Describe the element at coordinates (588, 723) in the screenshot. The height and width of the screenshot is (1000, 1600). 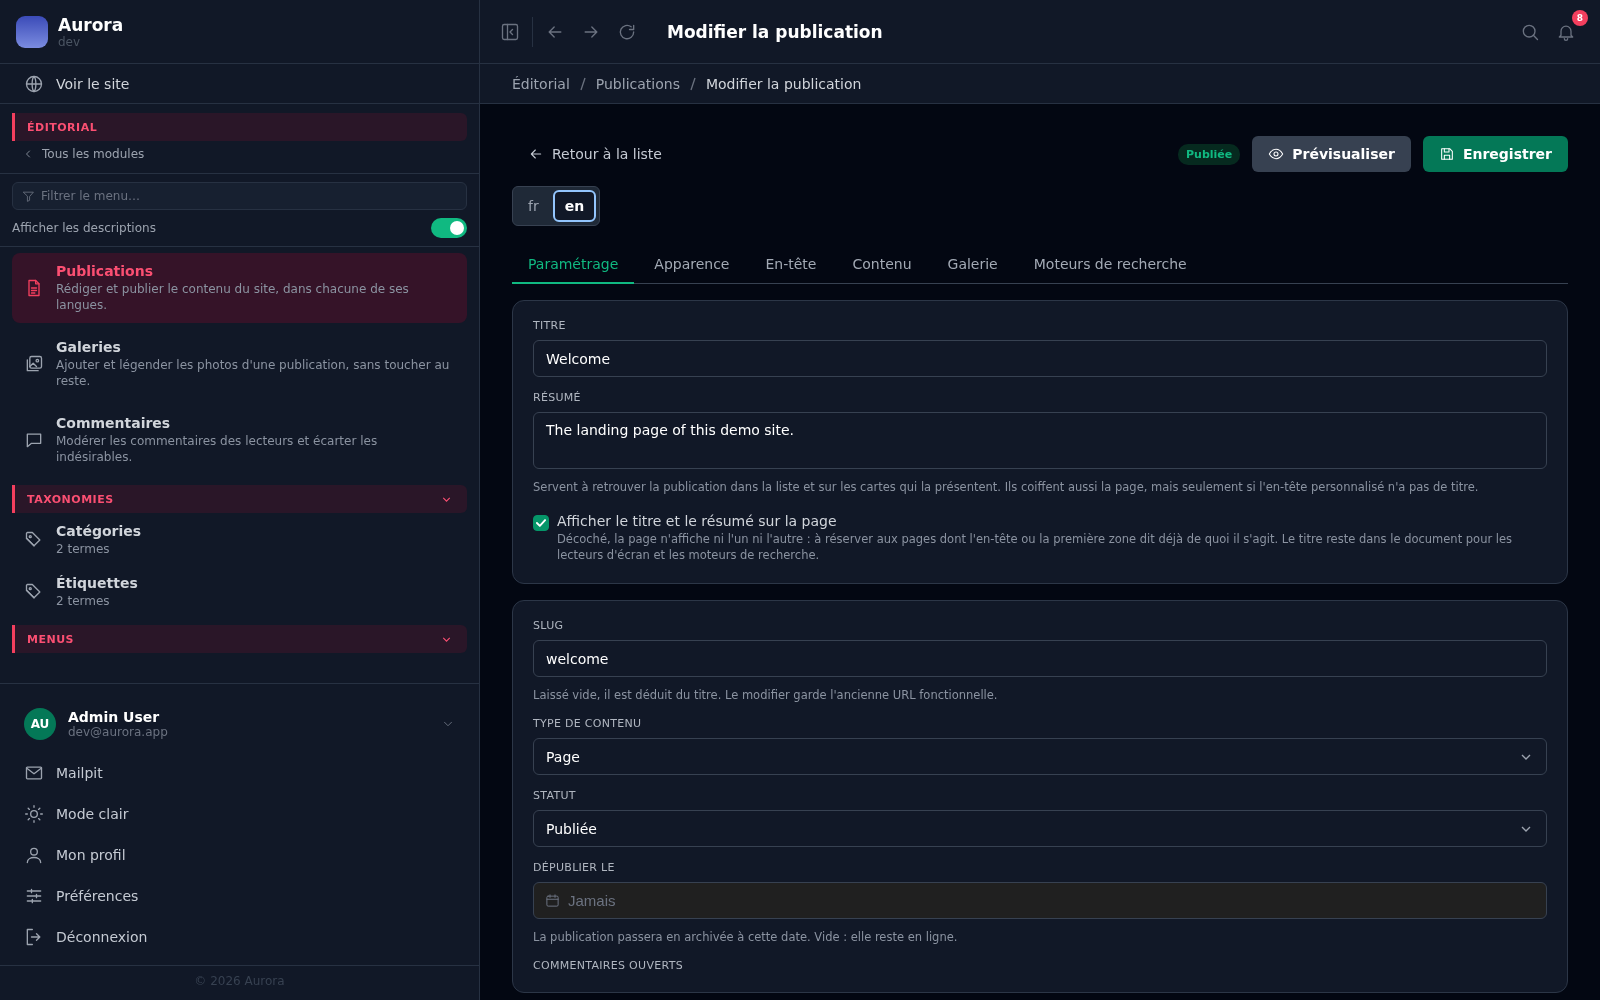
I see `field-label: TYPE DE CONTENU` at that location.